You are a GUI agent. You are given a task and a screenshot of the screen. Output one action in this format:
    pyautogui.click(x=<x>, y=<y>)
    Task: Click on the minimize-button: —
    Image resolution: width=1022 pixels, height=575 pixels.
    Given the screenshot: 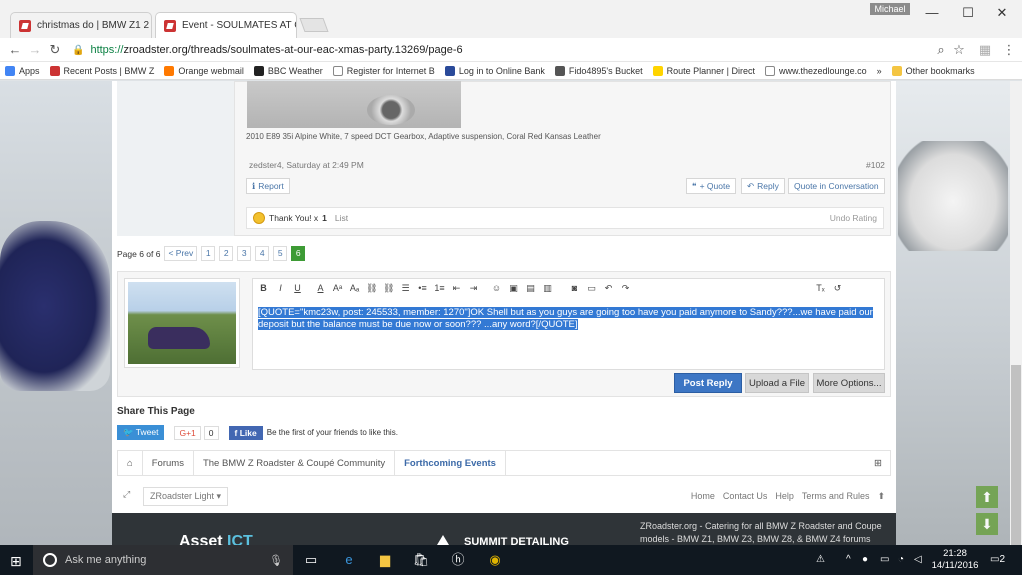 What is the action you would take?
    pyautogui.click(x=932, y=13)
    